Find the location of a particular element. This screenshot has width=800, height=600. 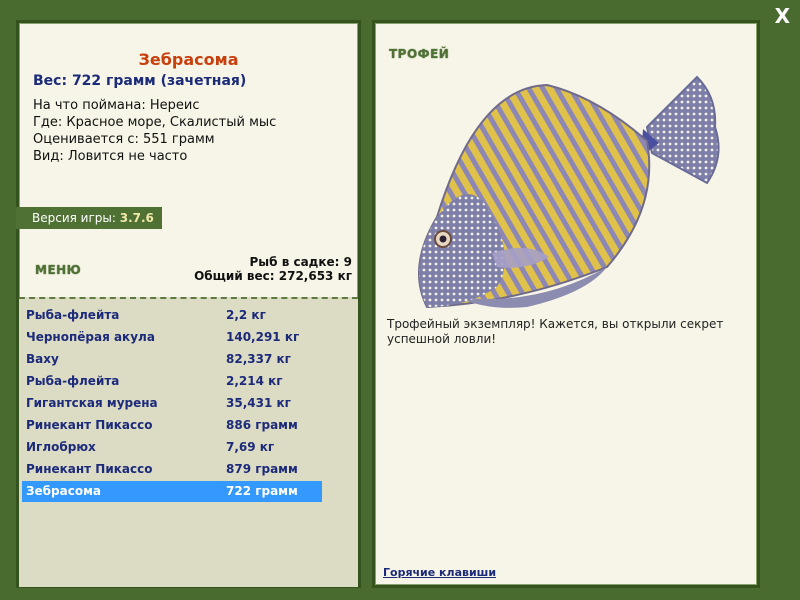

zebrasoma-fish-image is located at coordinates (569, 192).